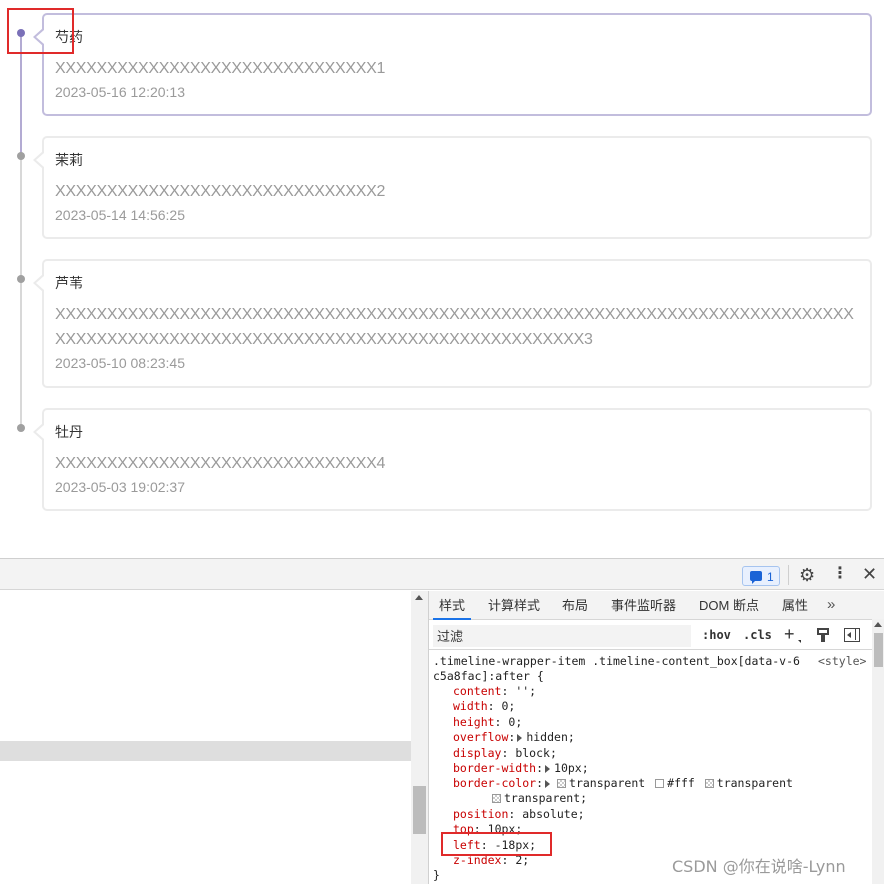  I want to click on rule-closing-brace: }, so click(436, 875).